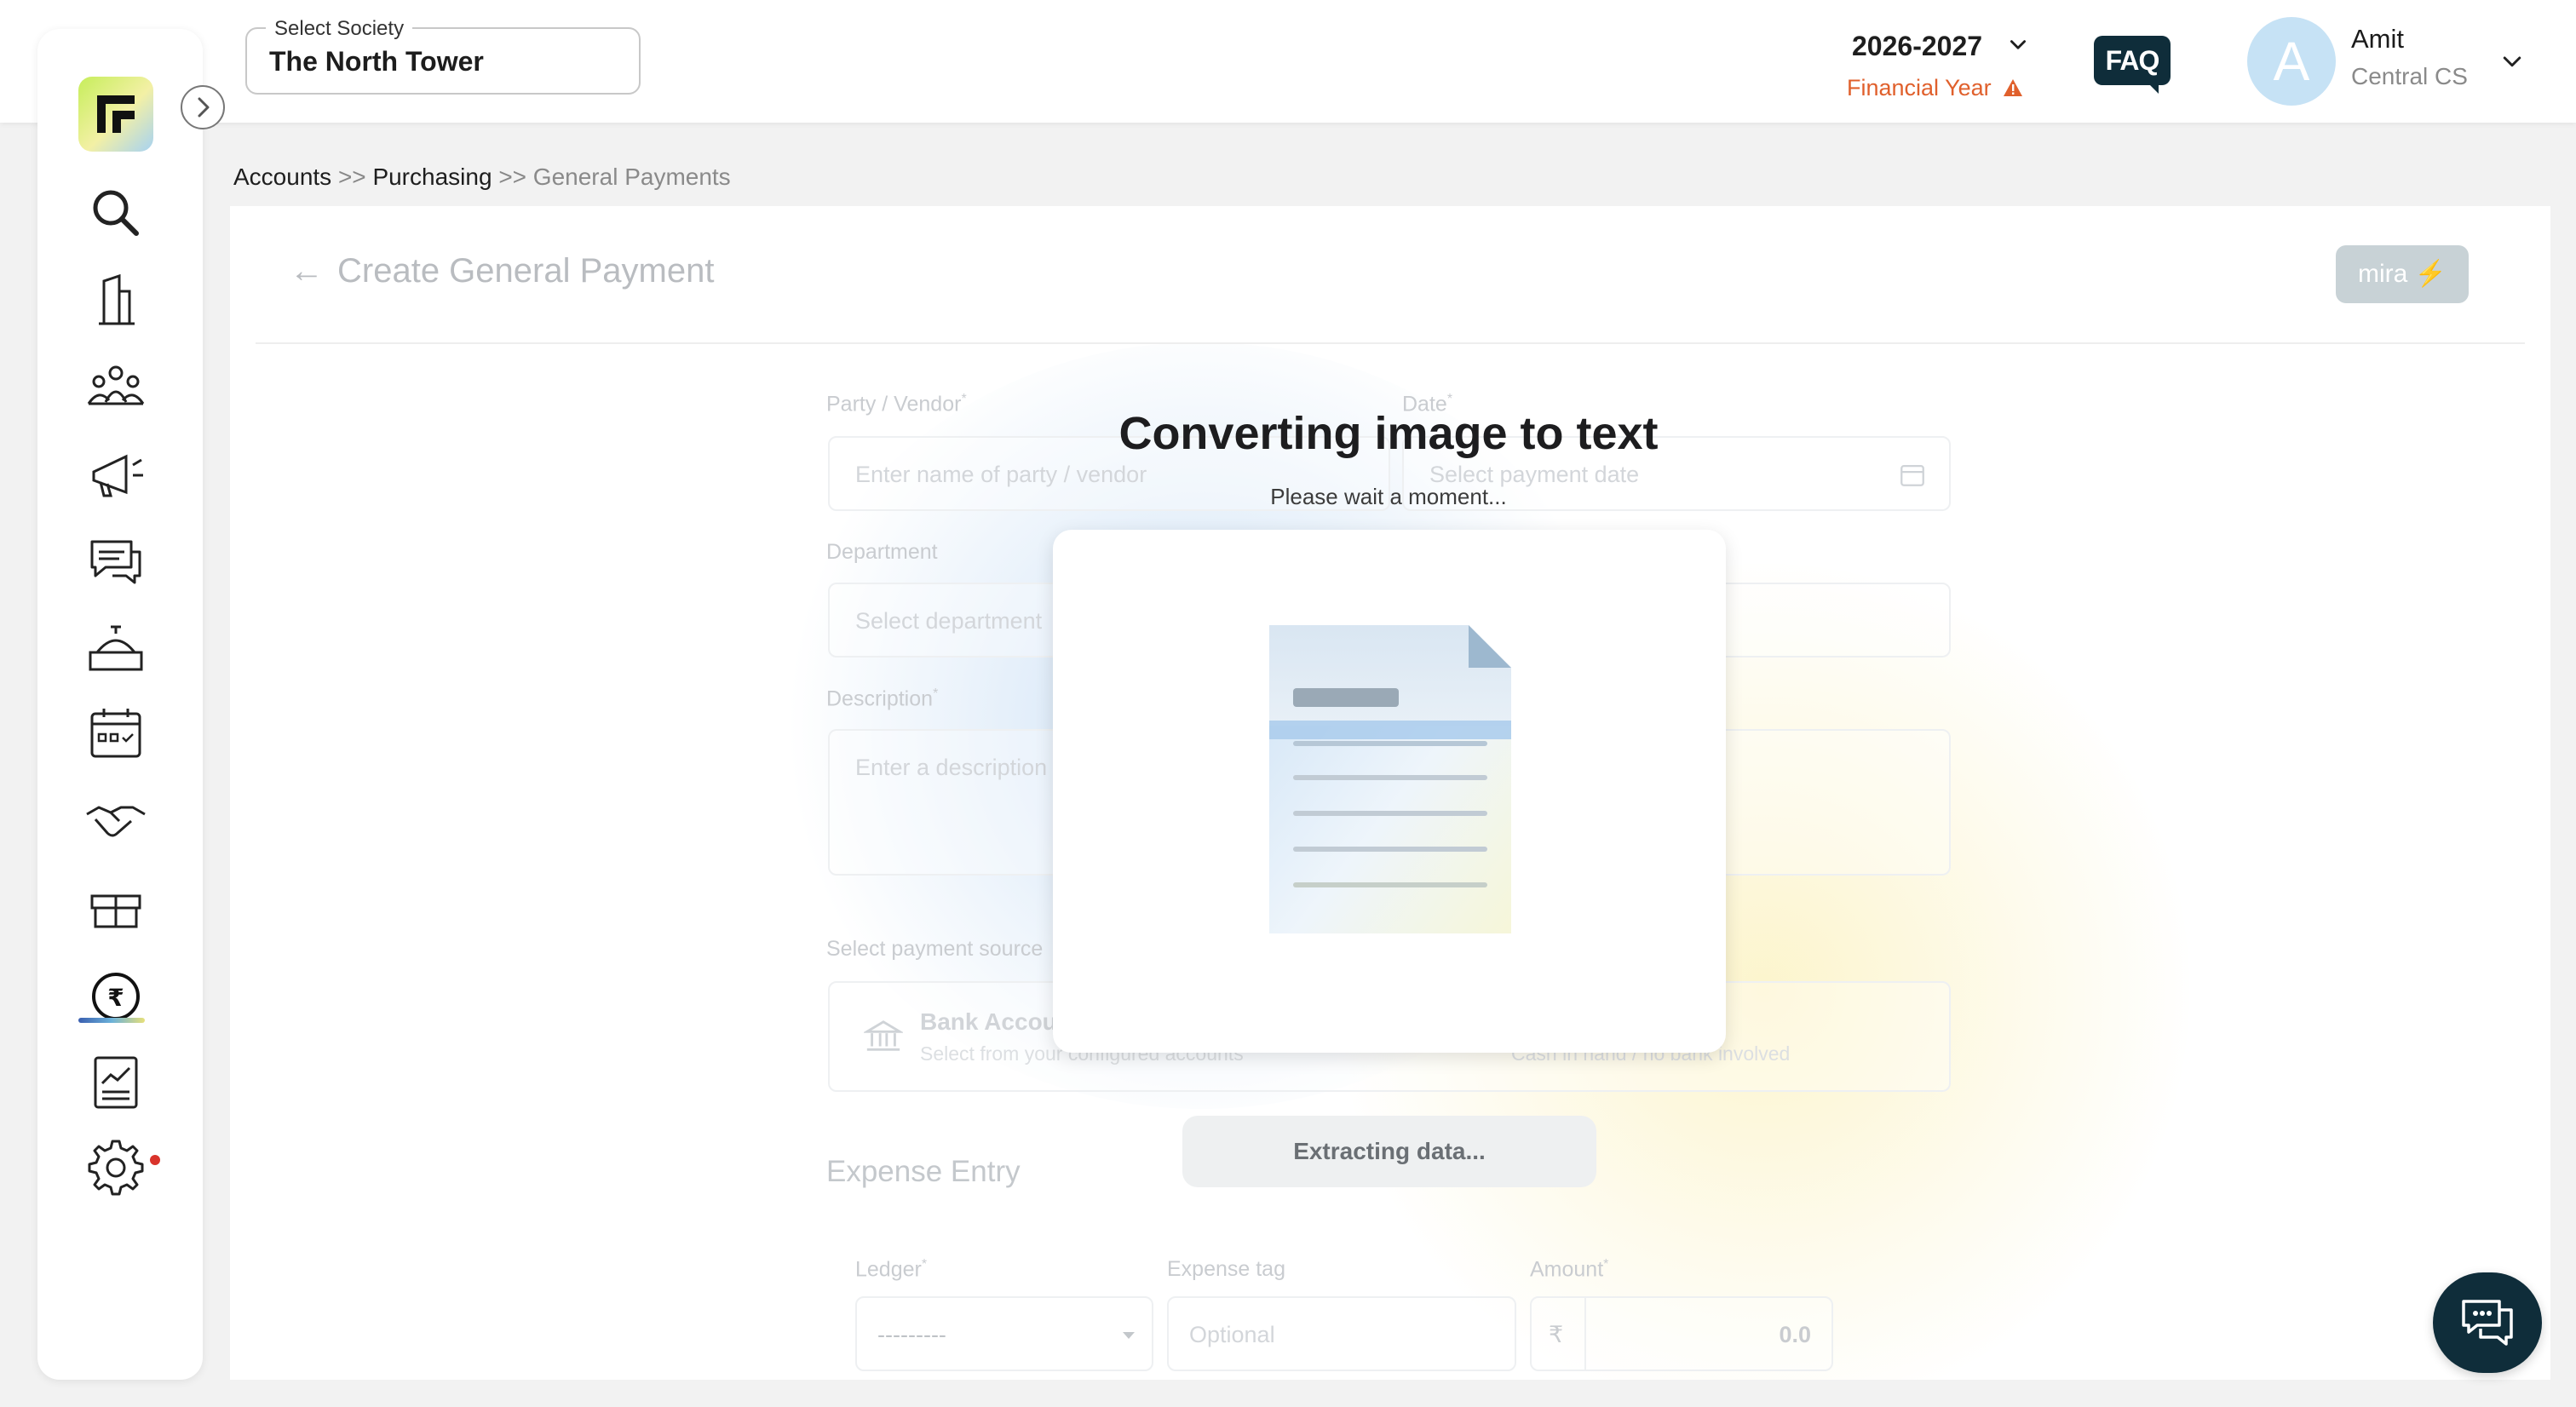 The width and height of the screenshot is (2576, 1407). What do you see at coordinates (155, 1160) in the screenshot?
I see `settings-notification-dot` at bounding box center [155, 1160].